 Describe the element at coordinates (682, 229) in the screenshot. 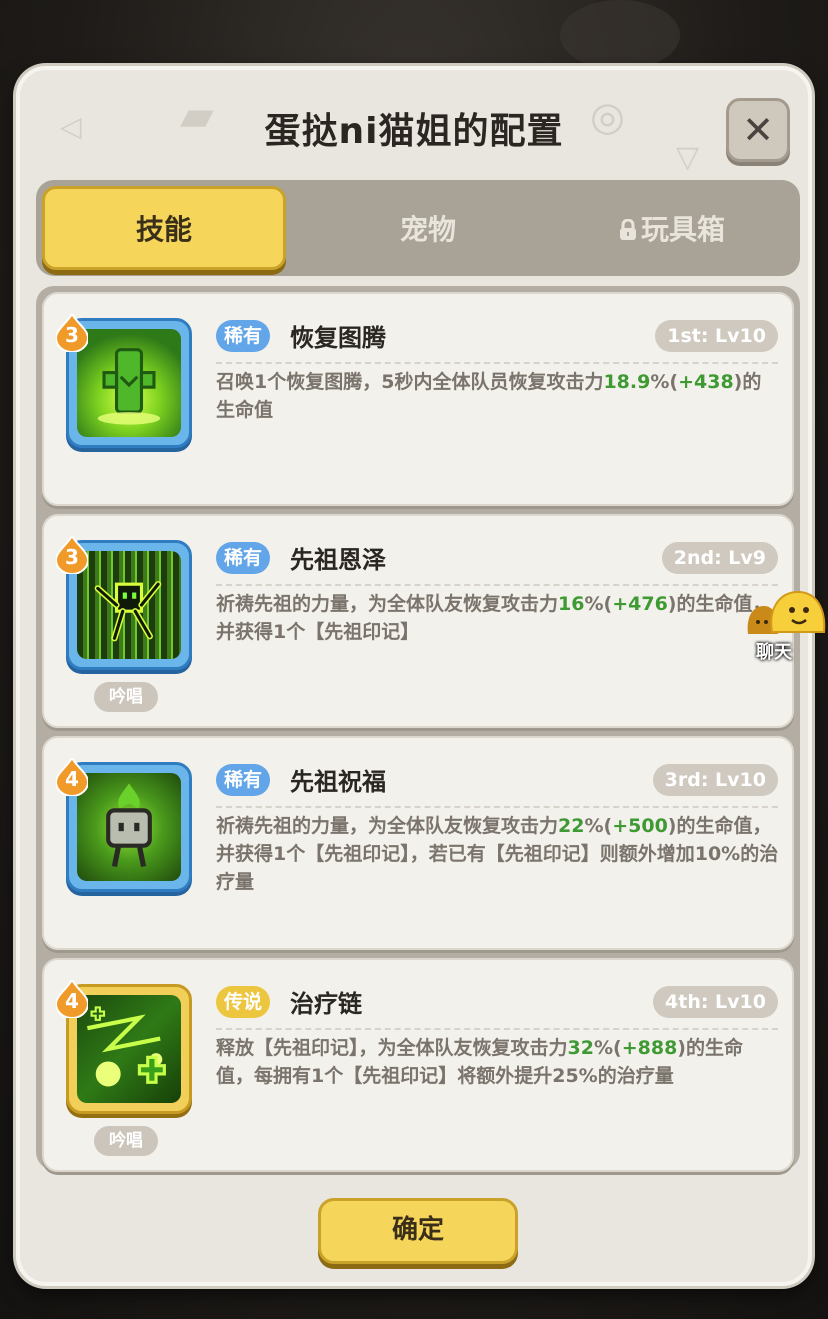

I see `tab-toybox-label: 玩具箱` at that location.